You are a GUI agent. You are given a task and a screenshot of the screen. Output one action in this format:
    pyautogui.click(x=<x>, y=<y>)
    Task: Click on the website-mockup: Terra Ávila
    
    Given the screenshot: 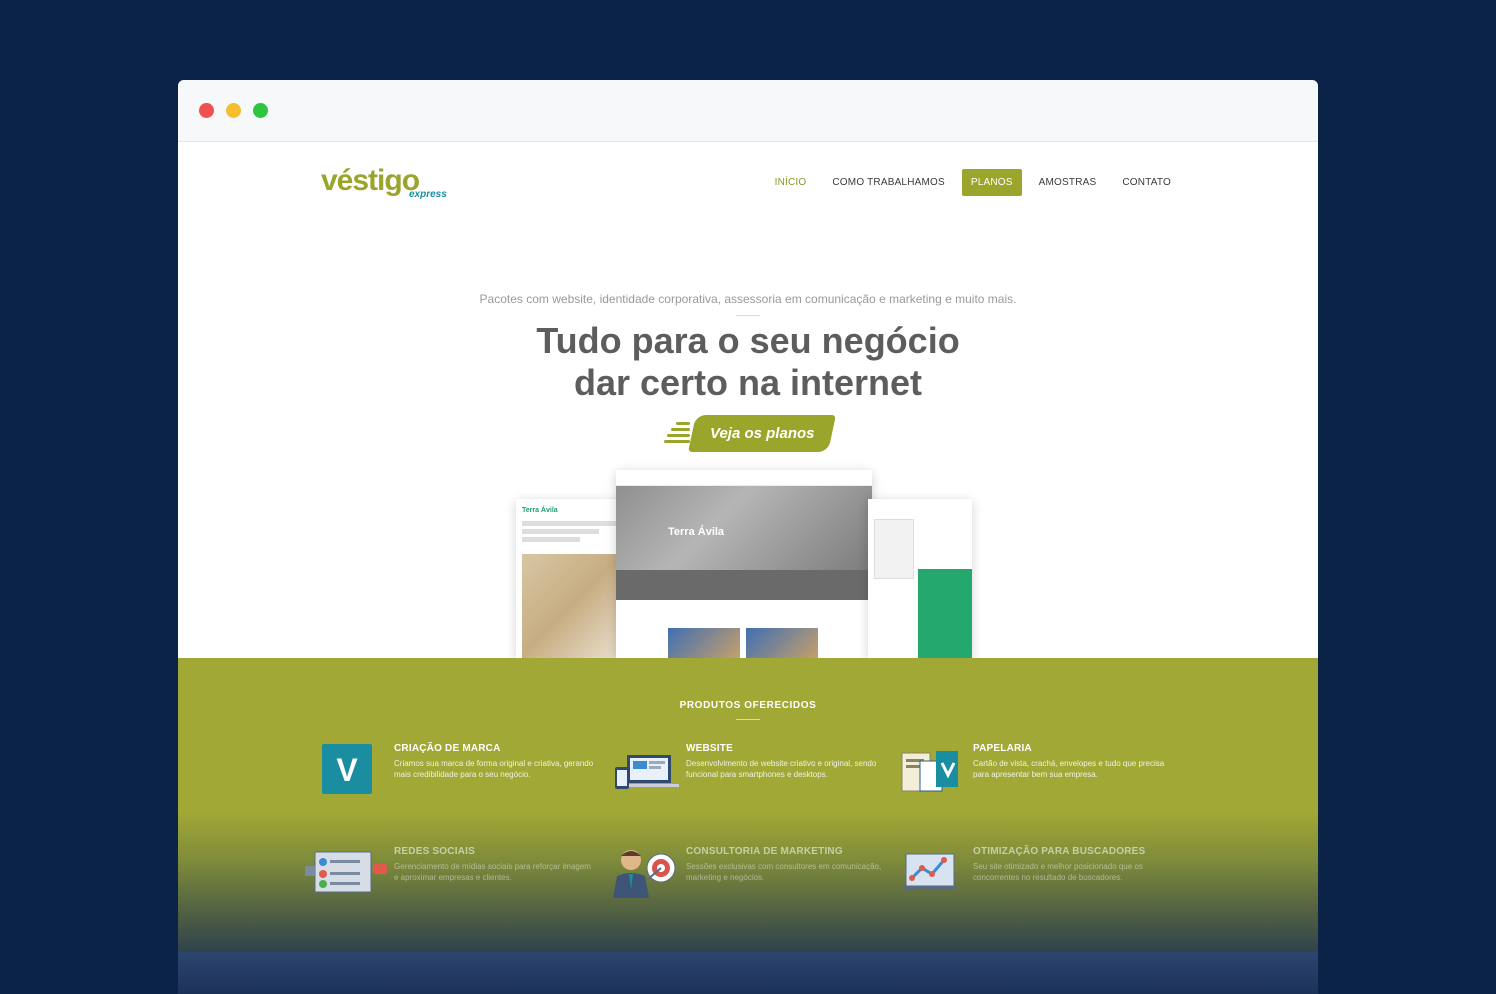 What is the action you would take?
    pyautogui.click(x=744, y=565)
    